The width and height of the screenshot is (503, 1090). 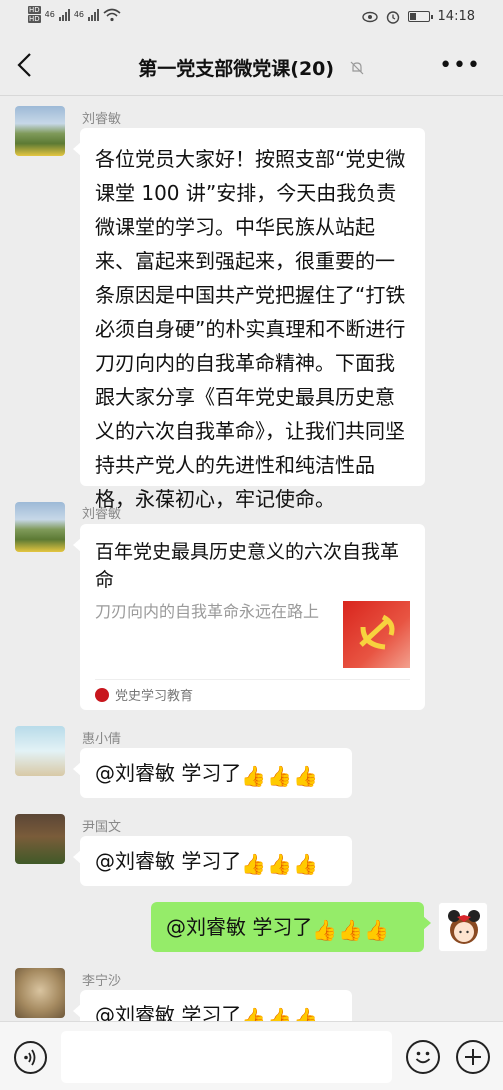 What do you see at coordinates (226, 1057) in the screenshot?
I see `message-input` at bounding box center [226, 1057].